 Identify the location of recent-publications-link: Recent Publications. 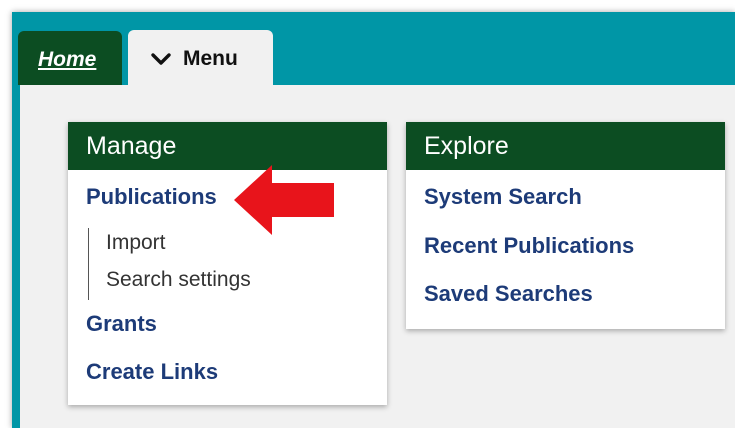
(529, 246).